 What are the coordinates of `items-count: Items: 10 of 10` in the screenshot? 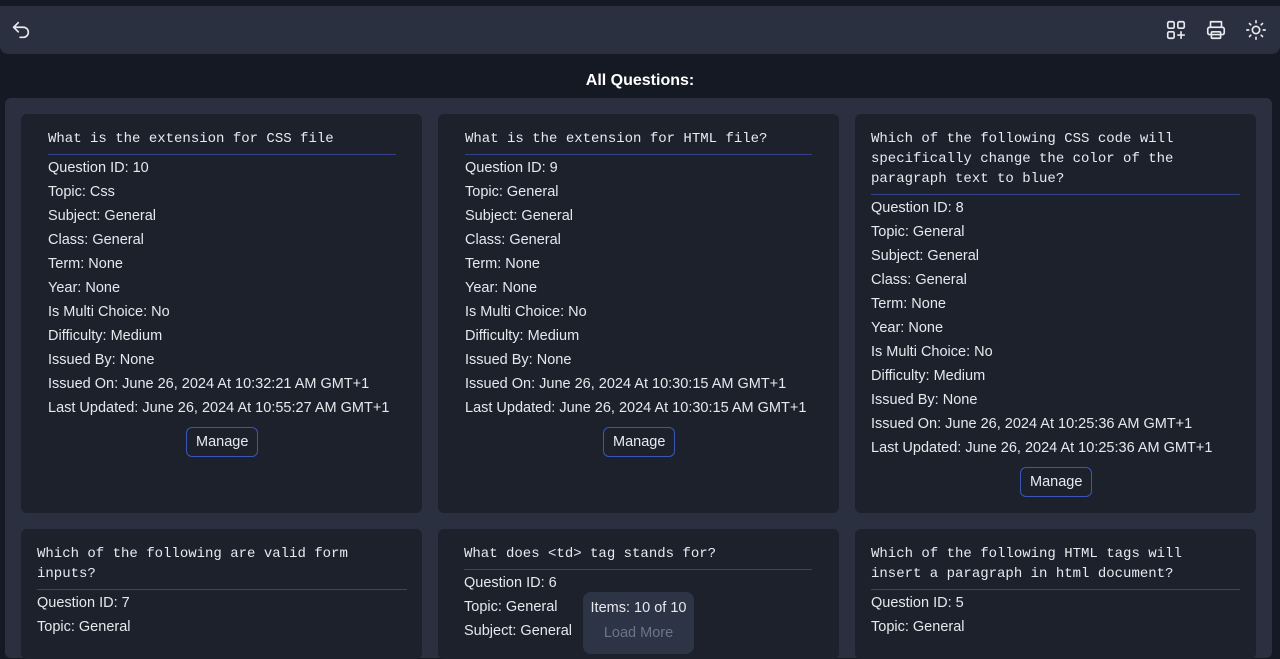 It's located at (638, 608).